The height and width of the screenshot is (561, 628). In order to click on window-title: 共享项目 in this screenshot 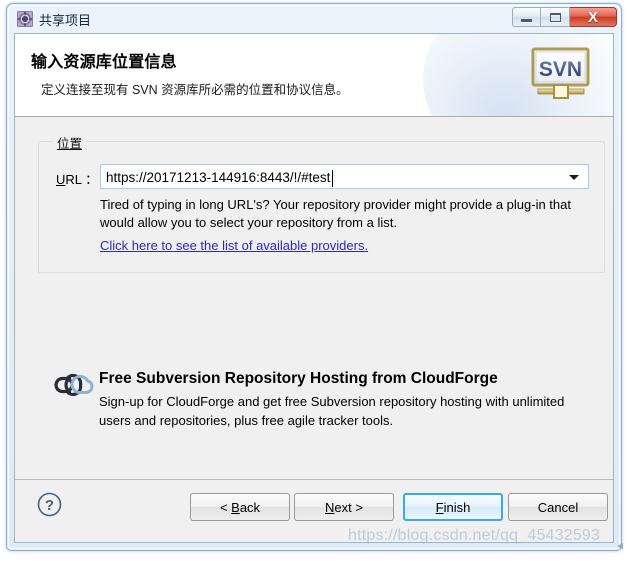, I will do `click(65, 20)`.